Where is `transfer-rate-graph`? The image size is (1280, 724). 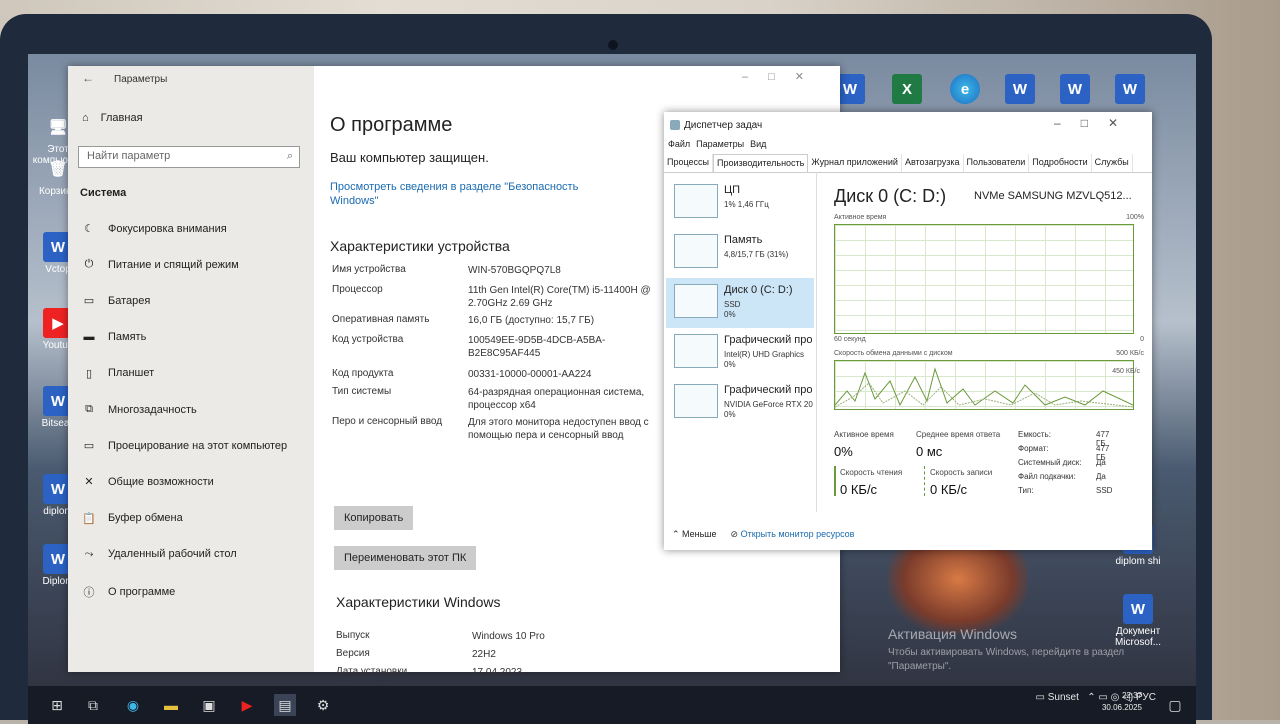
transfer-rate-graph is located at coordinates (984, 385).